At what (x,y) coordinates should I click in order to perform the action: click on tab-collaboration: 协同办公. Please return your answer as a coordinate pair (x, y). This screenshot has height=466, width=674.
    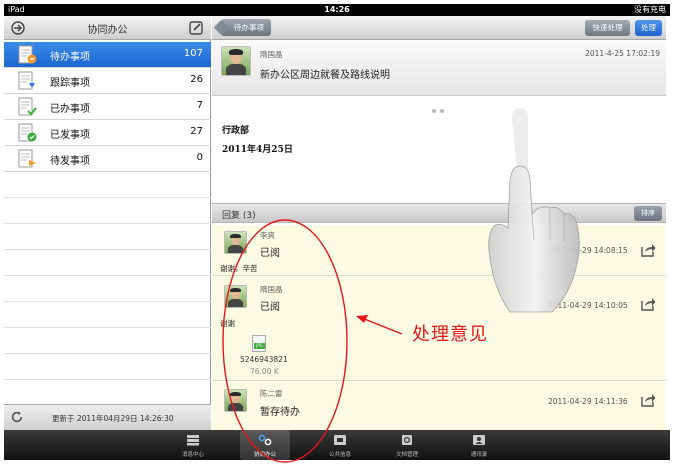
    Looking at the image, I should click on (265, 445).